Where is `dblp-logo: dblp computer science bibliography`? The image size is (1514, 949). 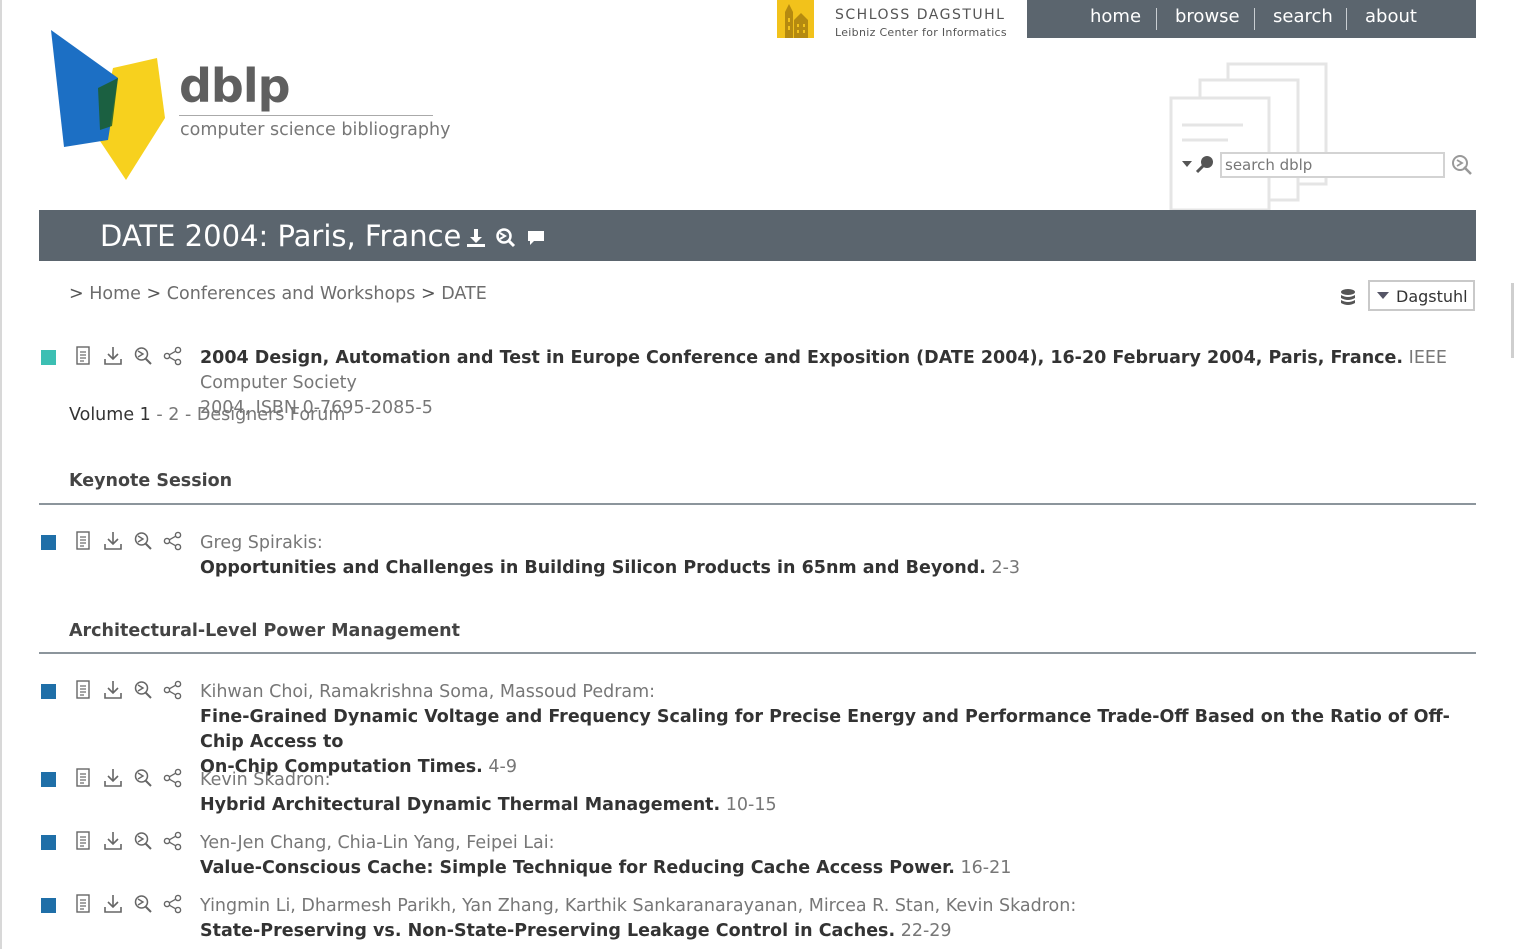 dblp-logo: dblp computer science bibliography is located at coordinates (249, 107).